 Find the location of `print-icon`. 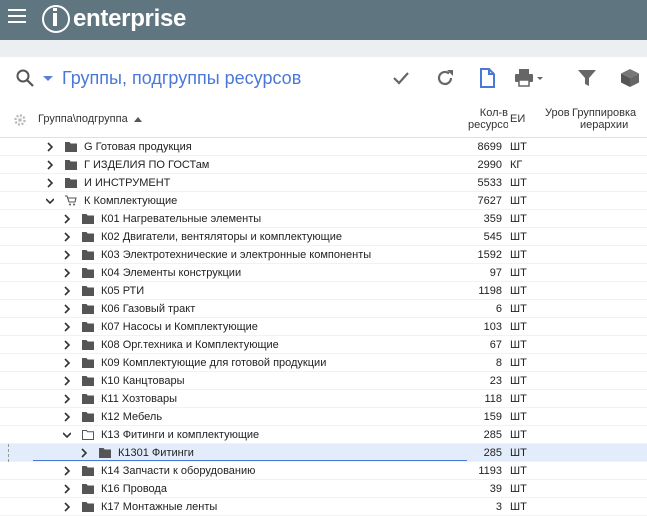

print-icon is located at coordinates (529, 78).